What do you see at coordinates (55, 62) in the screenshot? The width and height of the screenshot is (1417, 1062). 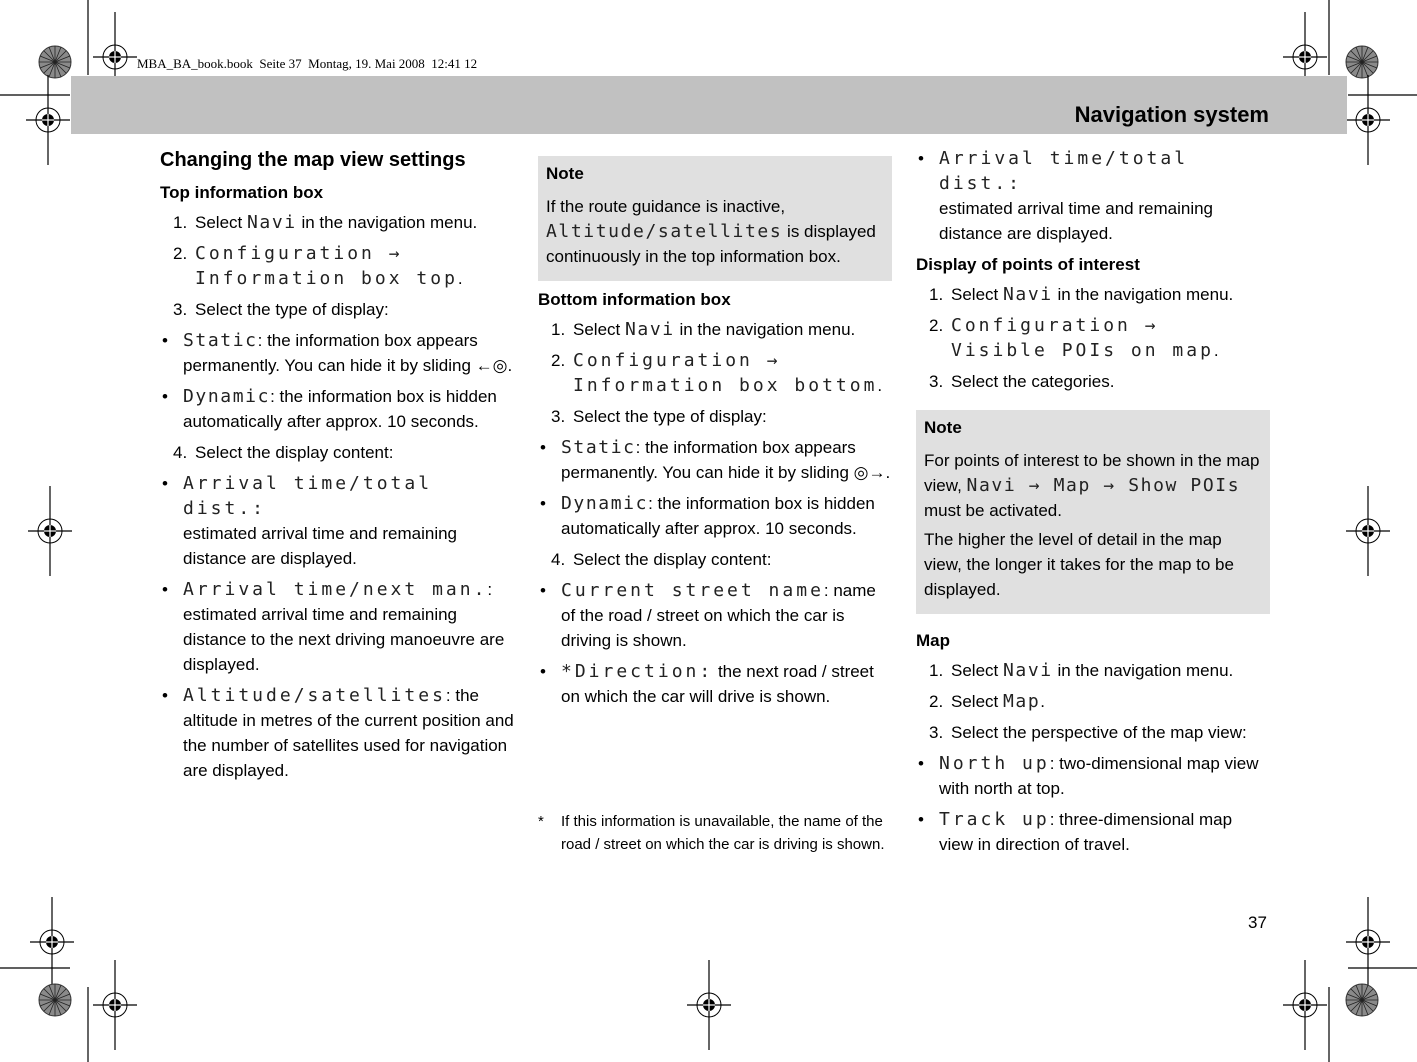 I see `color-star-mark` at bounding box center [55, 62].